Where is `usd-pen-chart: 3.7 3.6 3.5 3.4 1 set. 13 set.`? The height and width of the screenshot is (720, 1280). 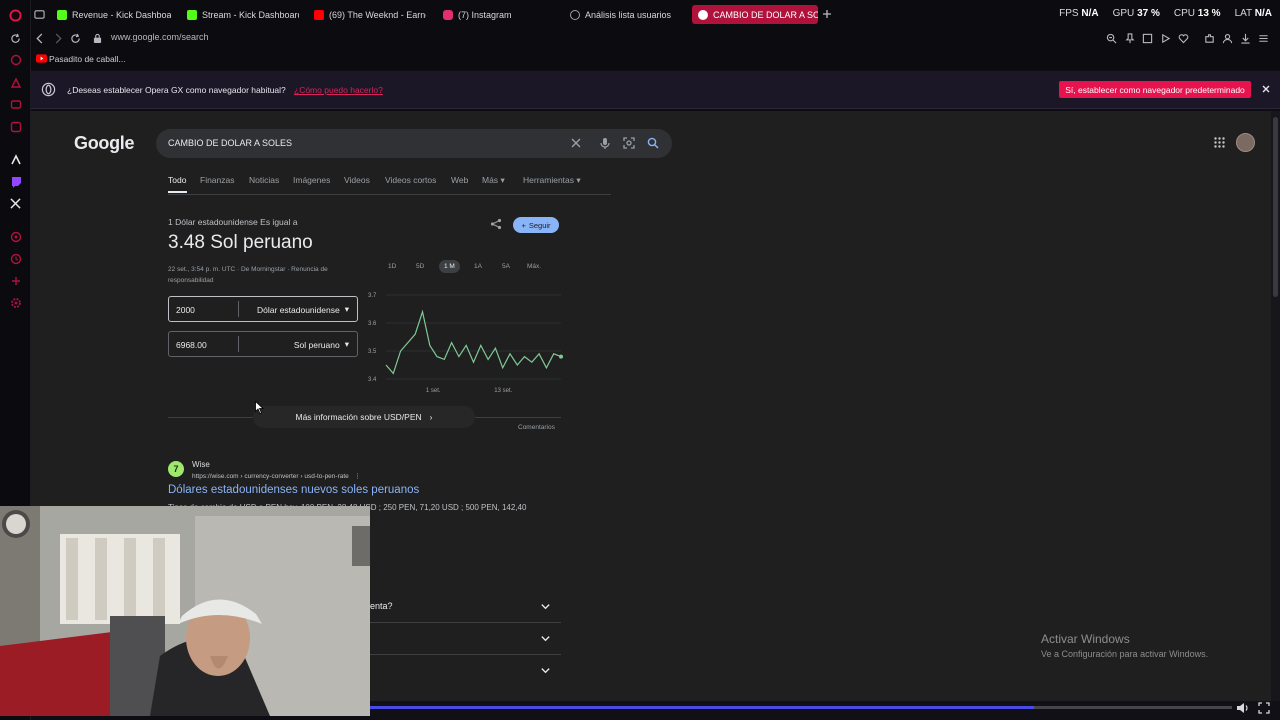 usd-pen-chart: 3.7 3.6 3.5 3.4 1 set. 13 set. is located at coordinates (465, 343).